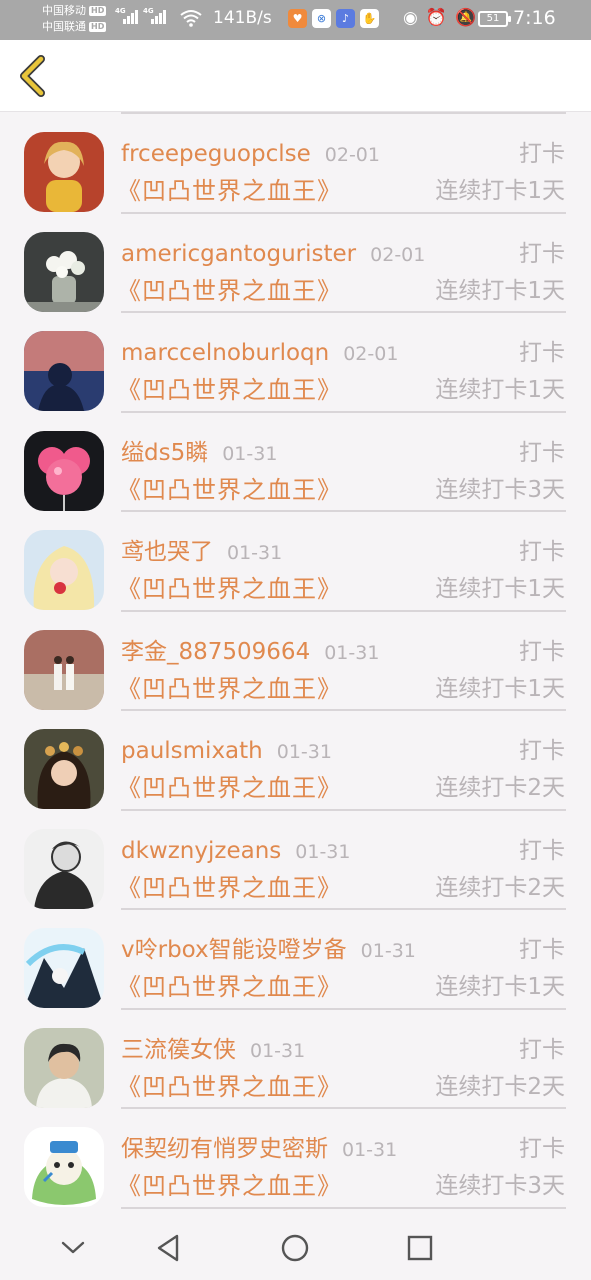 The width and height of the screenshot is (591, 1280). I want to click on alarm-icon: ⏰, so click(436, 18).